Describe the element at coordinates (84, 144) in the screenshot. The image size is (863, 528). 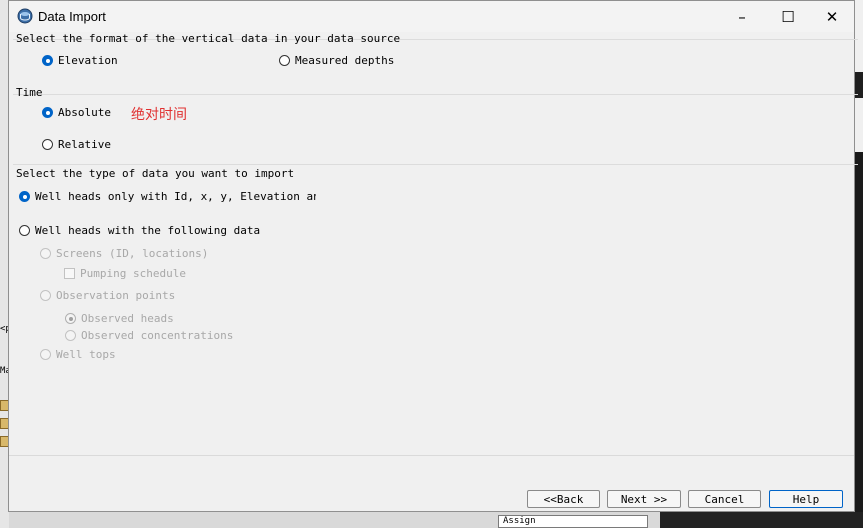
I see `radio-relative-label: Relative` at that location.